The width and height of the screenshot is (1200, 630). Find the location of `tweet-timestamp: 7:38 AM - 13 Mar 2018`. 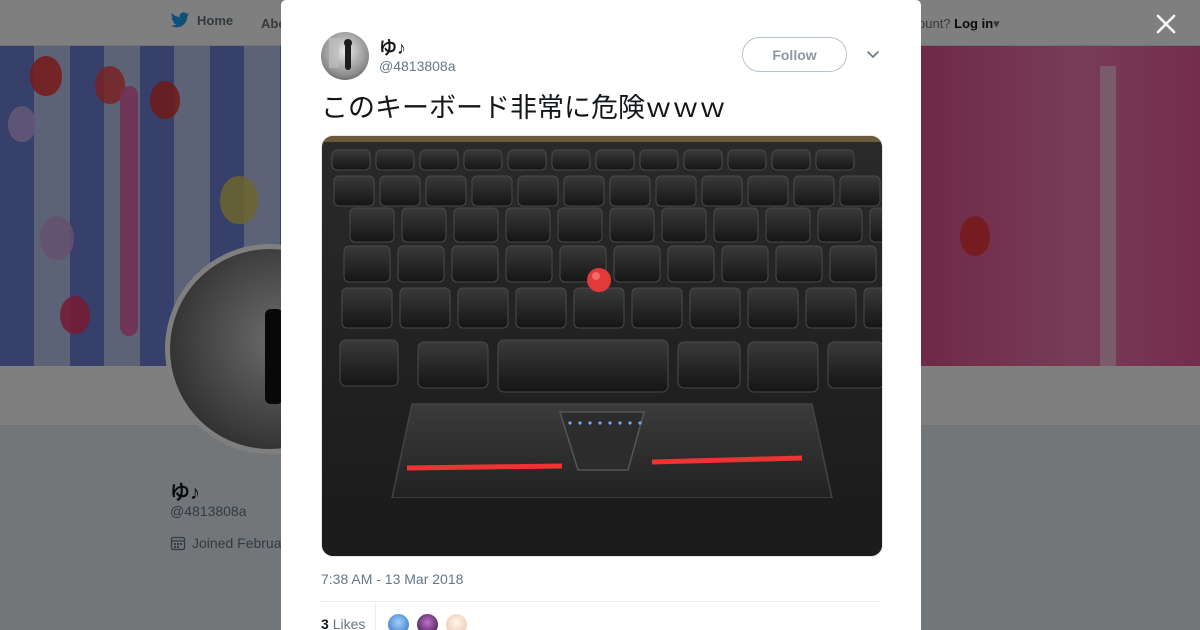

tweet-timestamp: 7:38 AM - 13 Mar 2018 is located at coordinates (392, 579).